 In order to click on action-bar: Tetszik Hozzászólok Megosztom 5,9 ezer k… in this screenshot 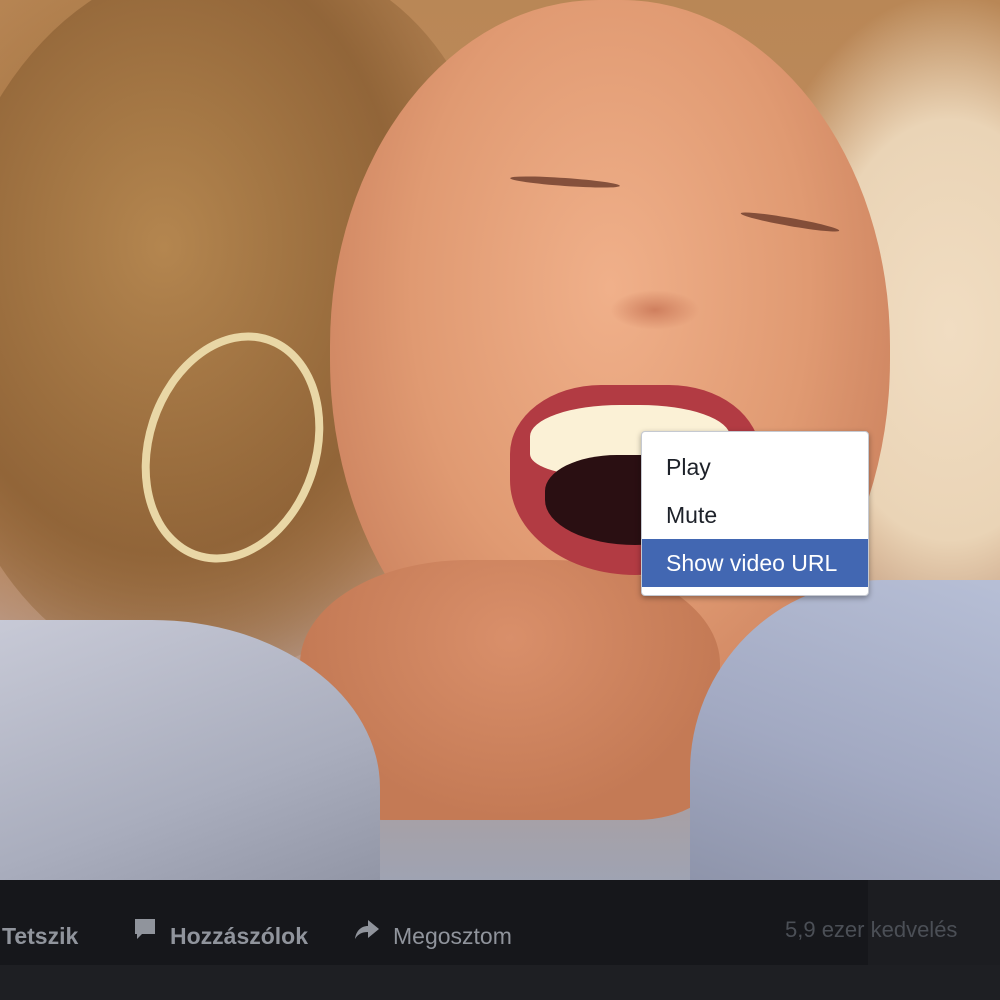, I will do `click(500, 922)`.